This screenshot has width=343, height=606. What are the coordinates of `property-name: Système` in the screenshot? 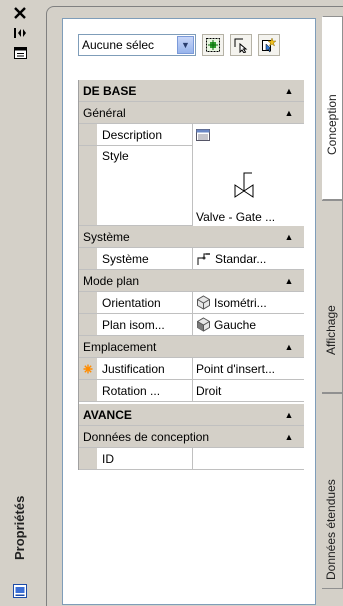 It's located at (145, 258).